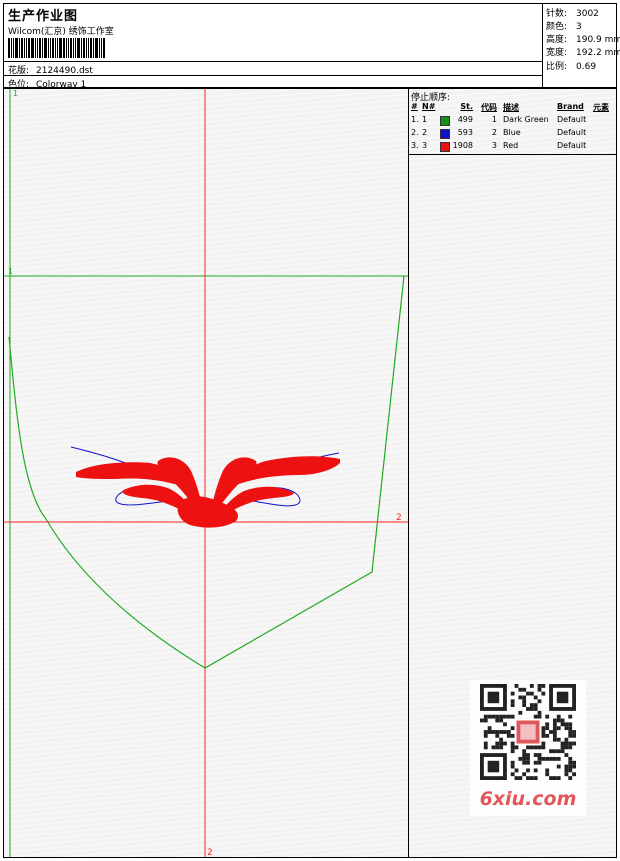 This screenshot has height=861, width=620. I want to click on row-description: Red, so click(511, 145).